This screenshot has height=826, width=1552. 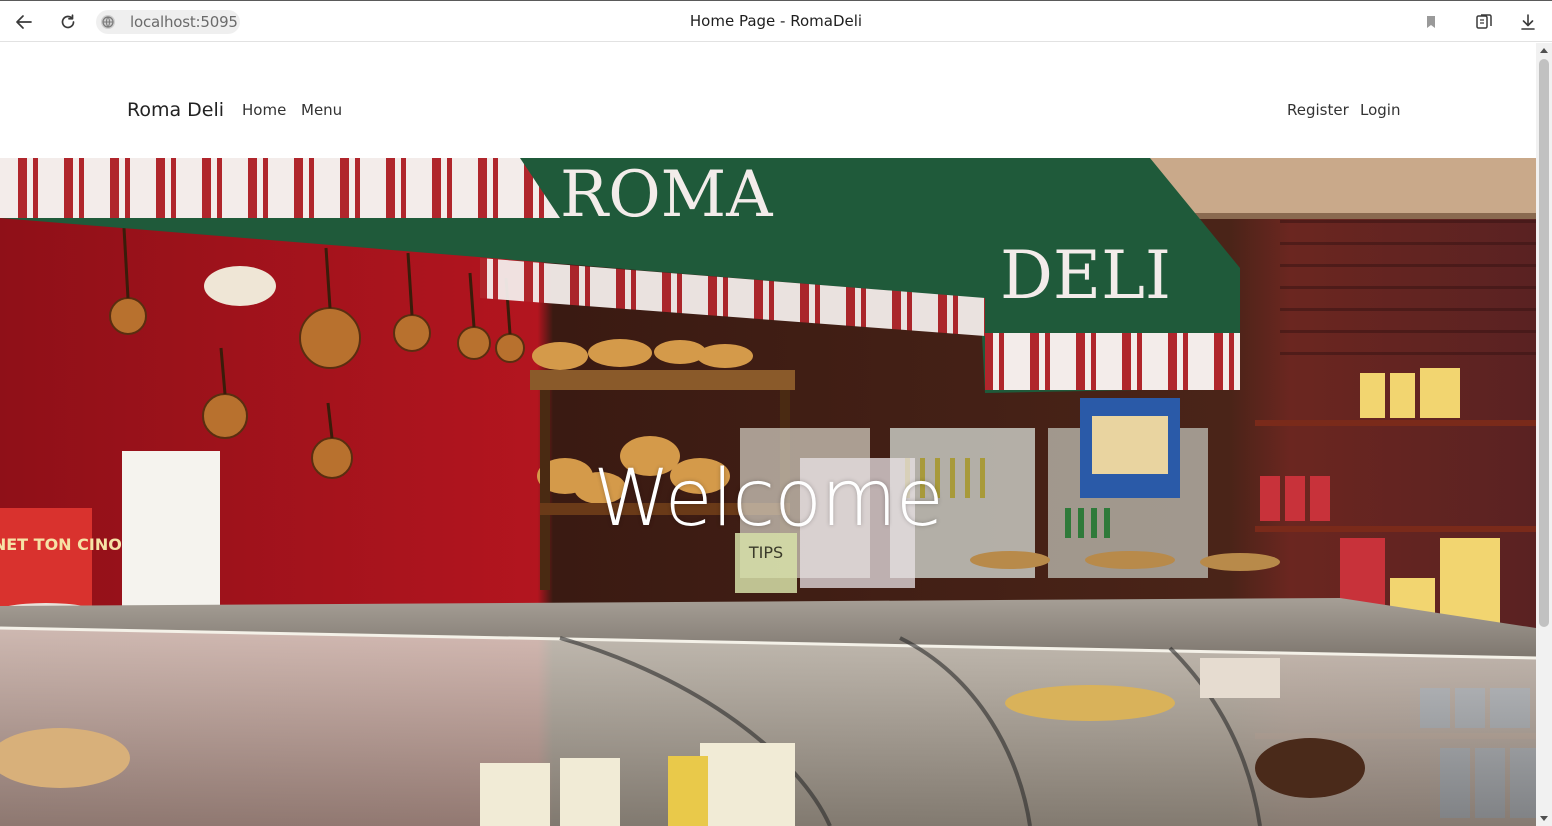 What do you see at coordinates (768, 499) in the screenshot?
I see `welcome-heading: Welcome` at bounding box center [768, 499].